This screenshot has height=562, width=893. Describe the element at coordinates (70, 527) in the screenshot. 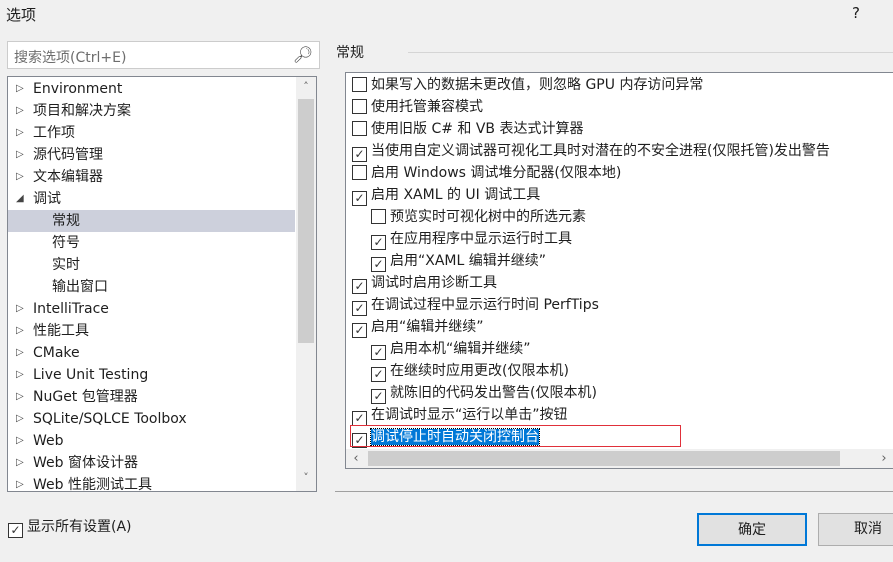

I see `show-all-settings-checkbox: ✓ 显示所有设置(A)` at that location.